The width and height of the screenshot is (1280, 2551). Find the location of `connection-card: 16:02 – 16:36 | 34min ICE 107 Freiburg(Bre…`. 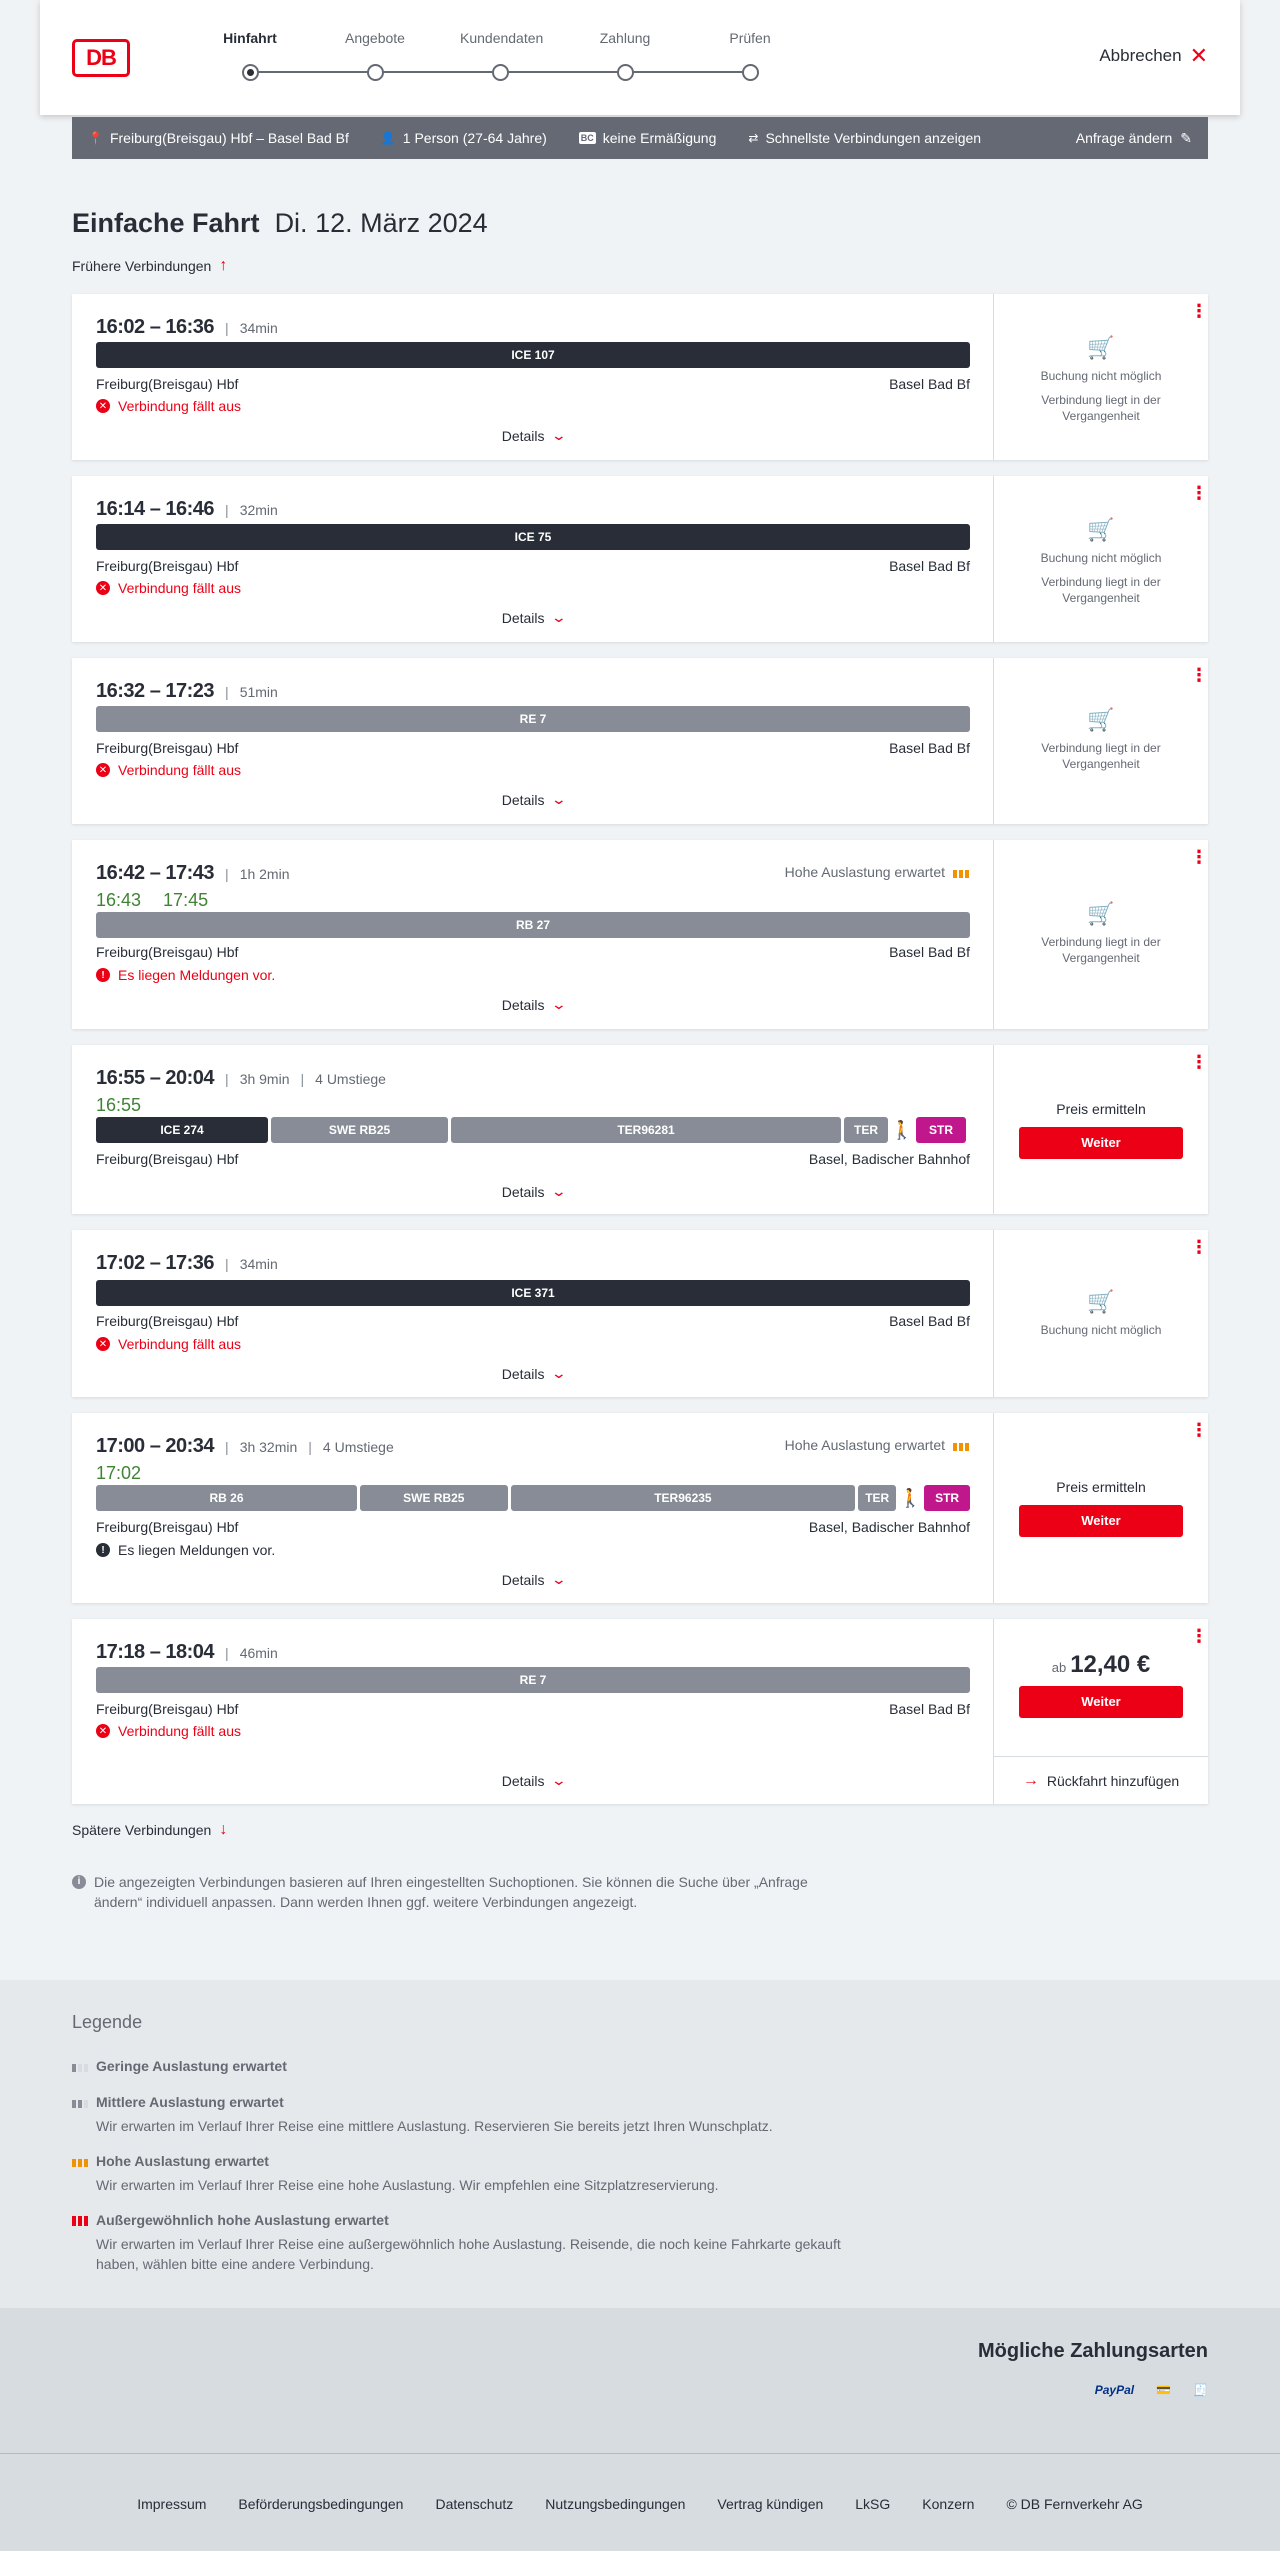

connection-card: 16:02 – 16:36 | 34min ICE 107 Freiburg(Bre… is located at coordinates (640, 377).